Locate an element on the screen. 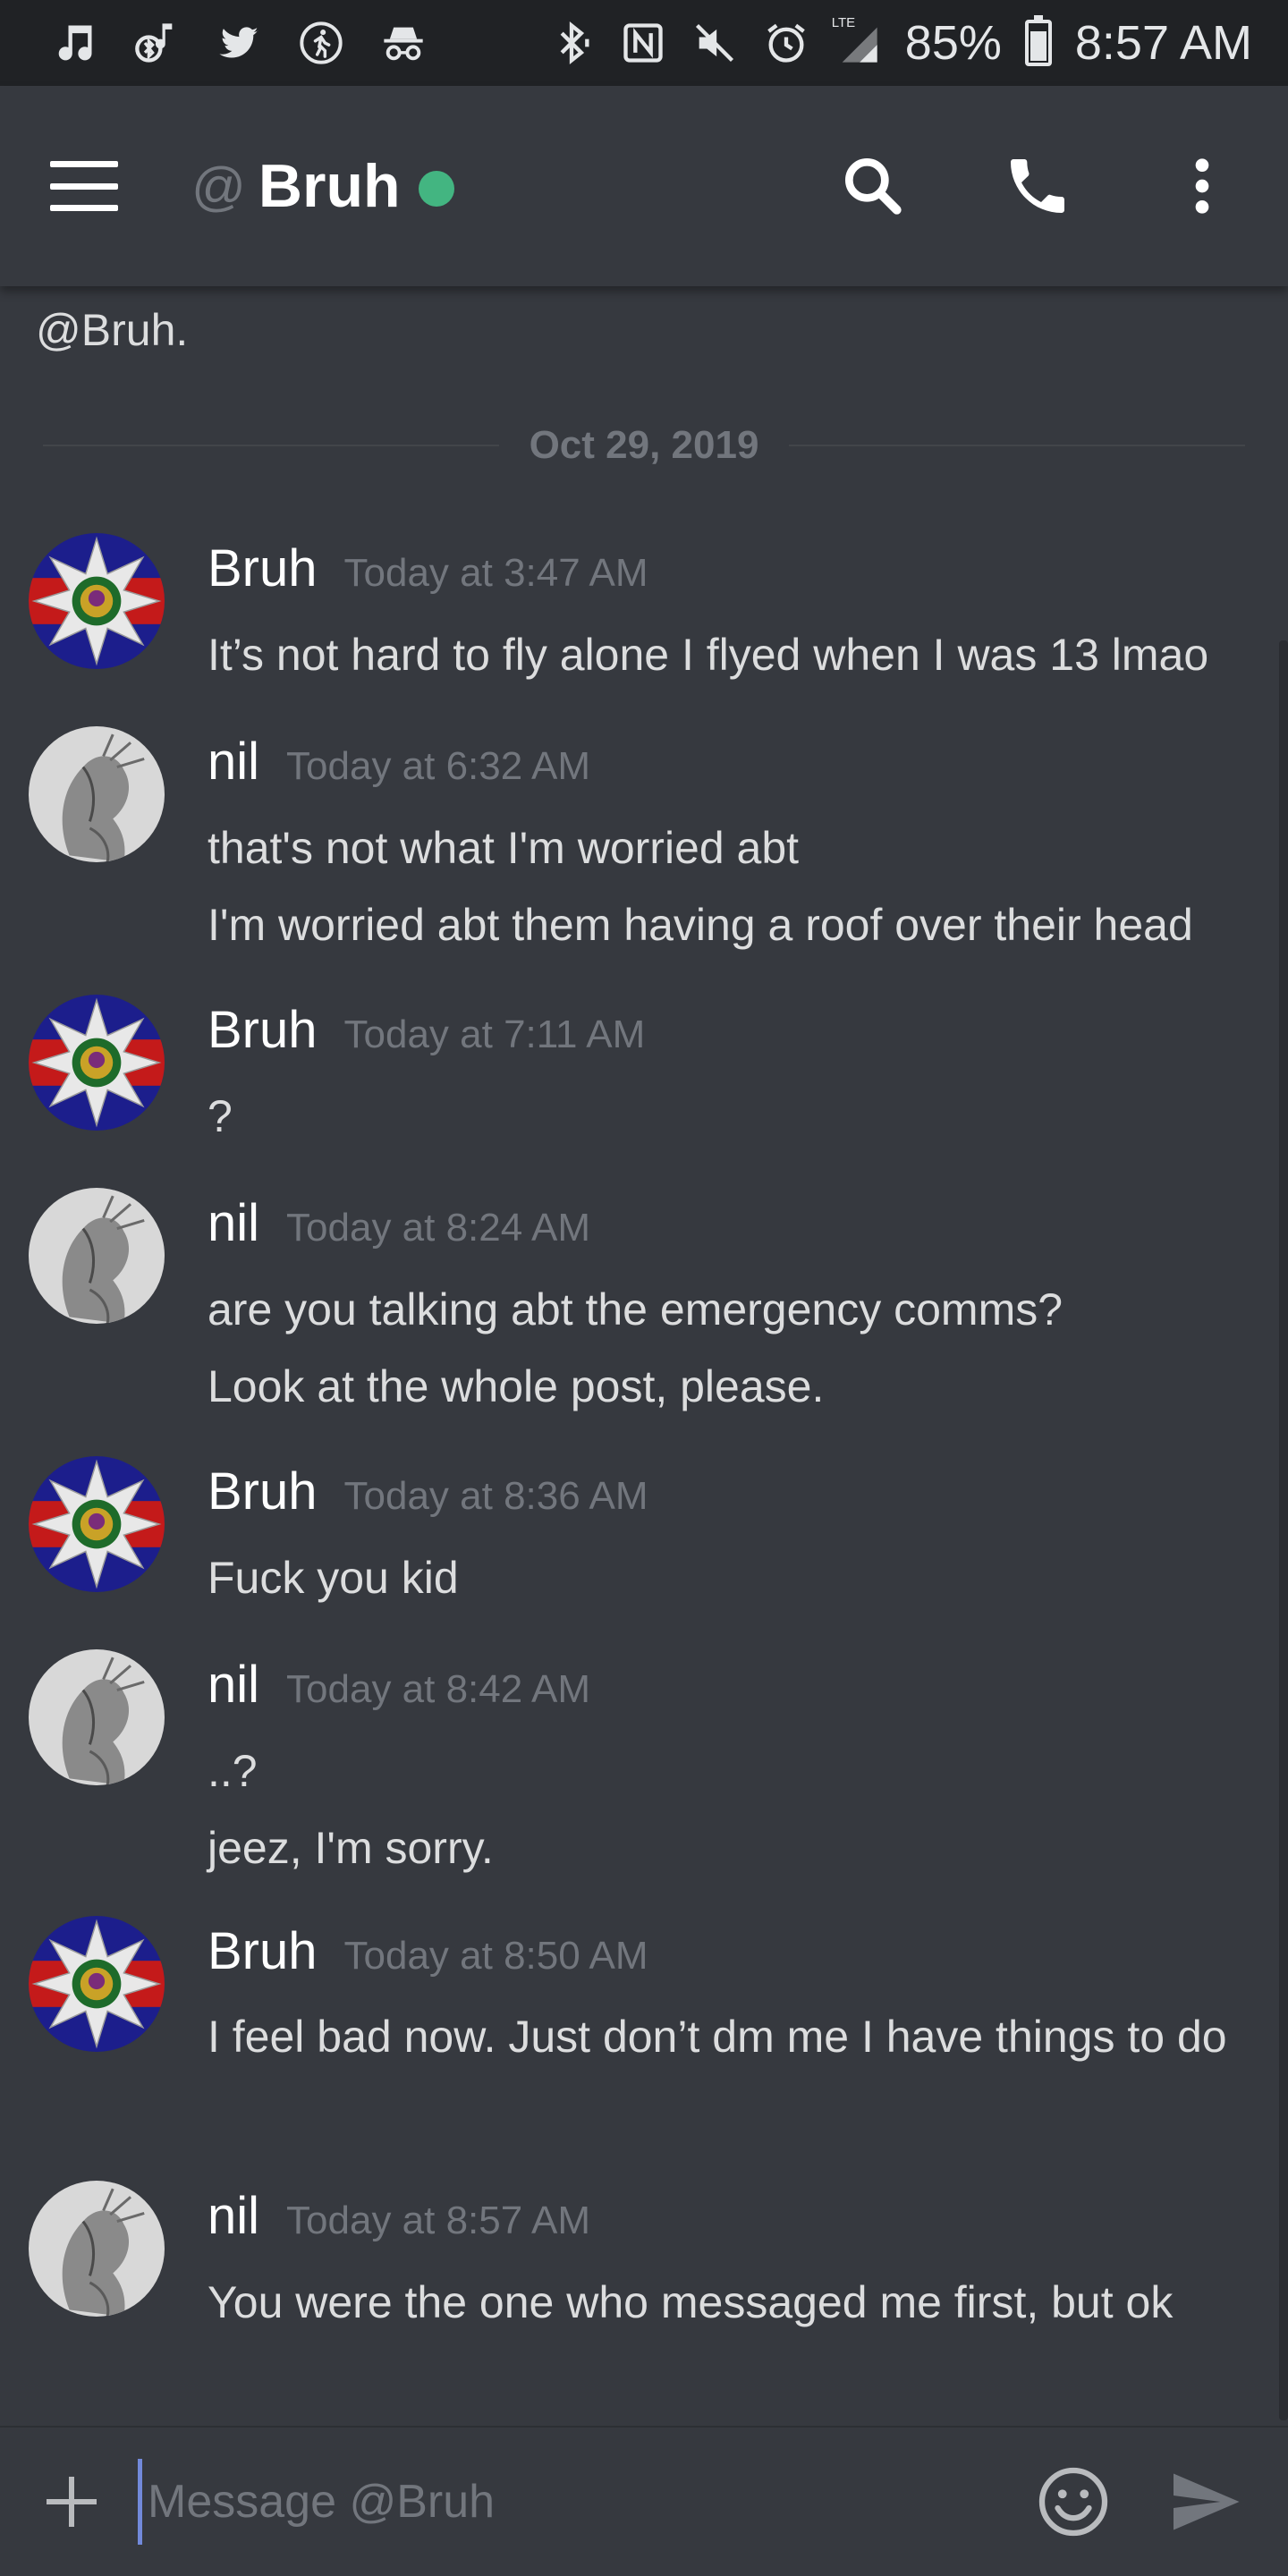 Image resolution: width=1288 pixels, height=2576 pixels. plus-icon is located at coordinates (71, 2501).